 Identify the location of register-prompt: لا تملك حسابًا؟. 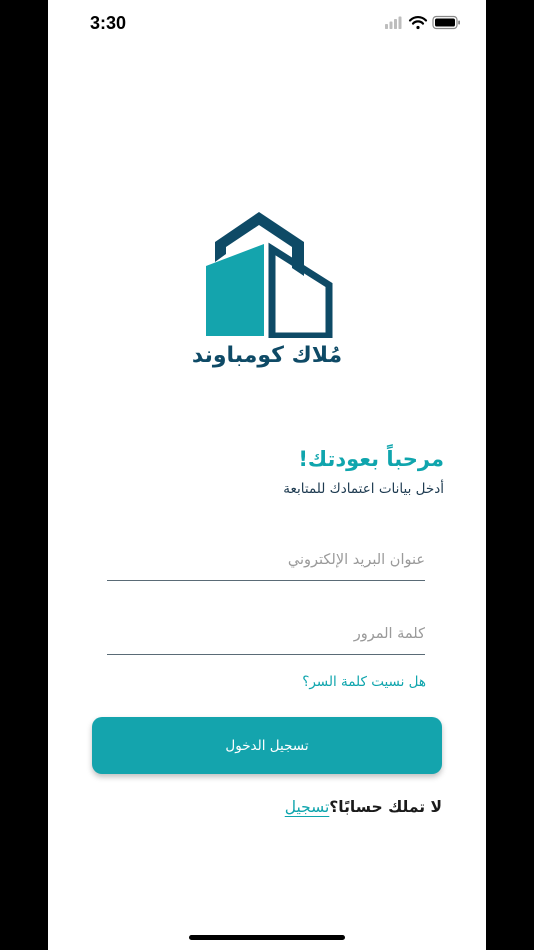
(385, 807).